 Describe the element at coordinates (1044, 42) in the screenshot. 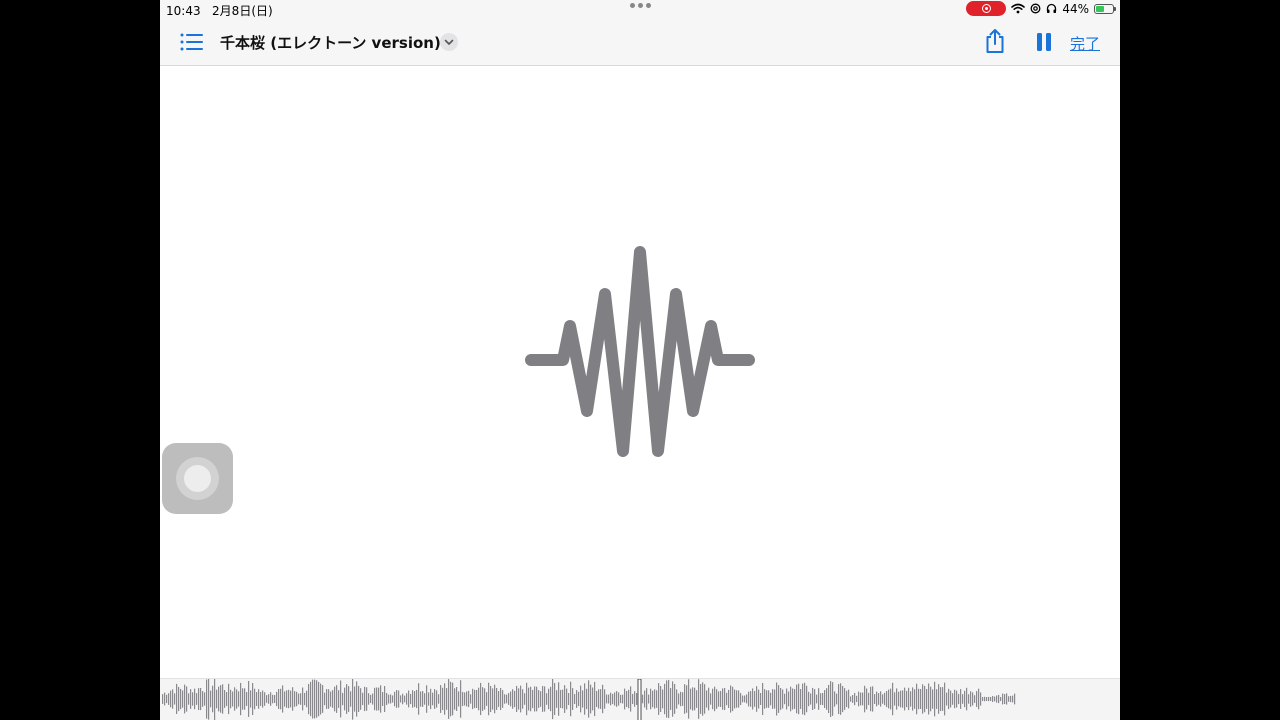

I see `pause-icon` at that location.